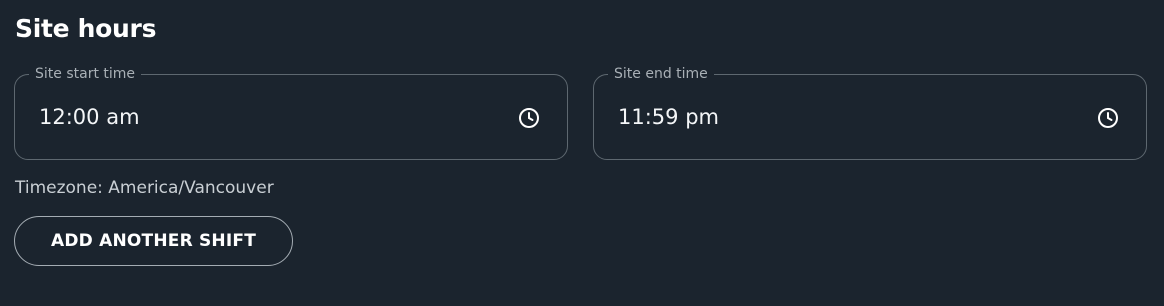 The height and width of the screenshot is (306, 1164). Describe the element at coordinates (86, 28) in the screenshot. I see `page-title: Site hours` at that location.